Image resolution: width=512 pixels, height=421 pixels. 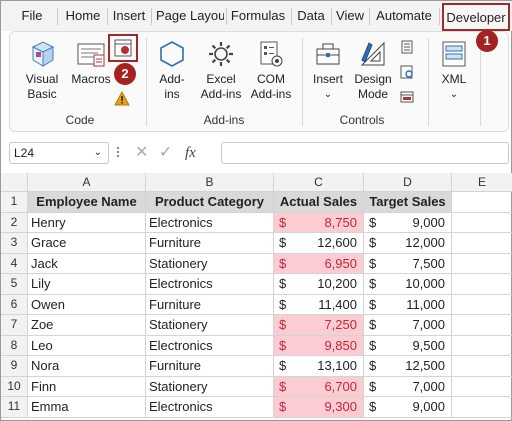 What do you see at coordinates (319, 263) in the screenshot?
I see `actual-sales-cell: $6,950` at bounding box center [319, 263].